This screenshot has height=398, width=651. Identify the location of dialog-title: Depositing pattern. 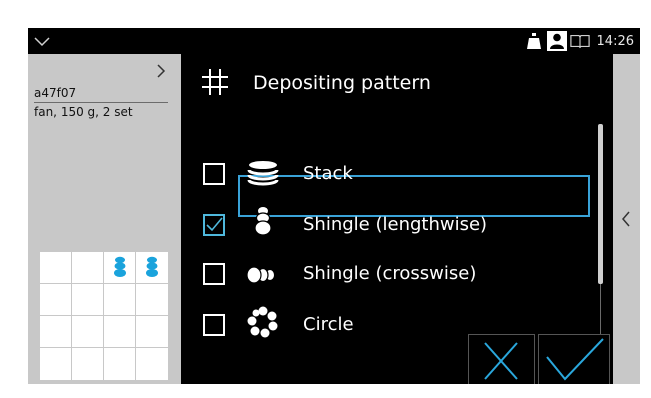
(342, 83).